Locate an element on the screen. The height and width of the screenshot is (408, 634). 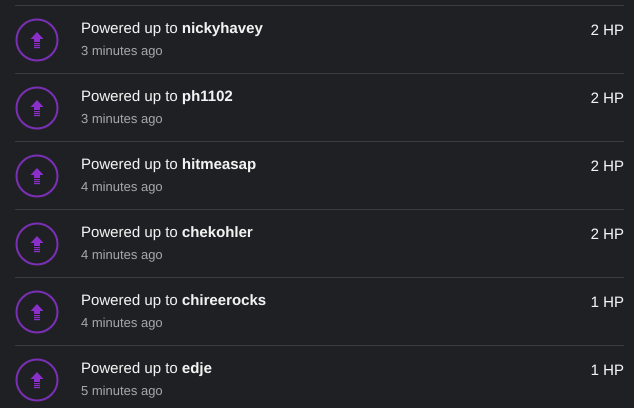
activity-title: Powered up to chireerocks is located at coordinates (174, 301).